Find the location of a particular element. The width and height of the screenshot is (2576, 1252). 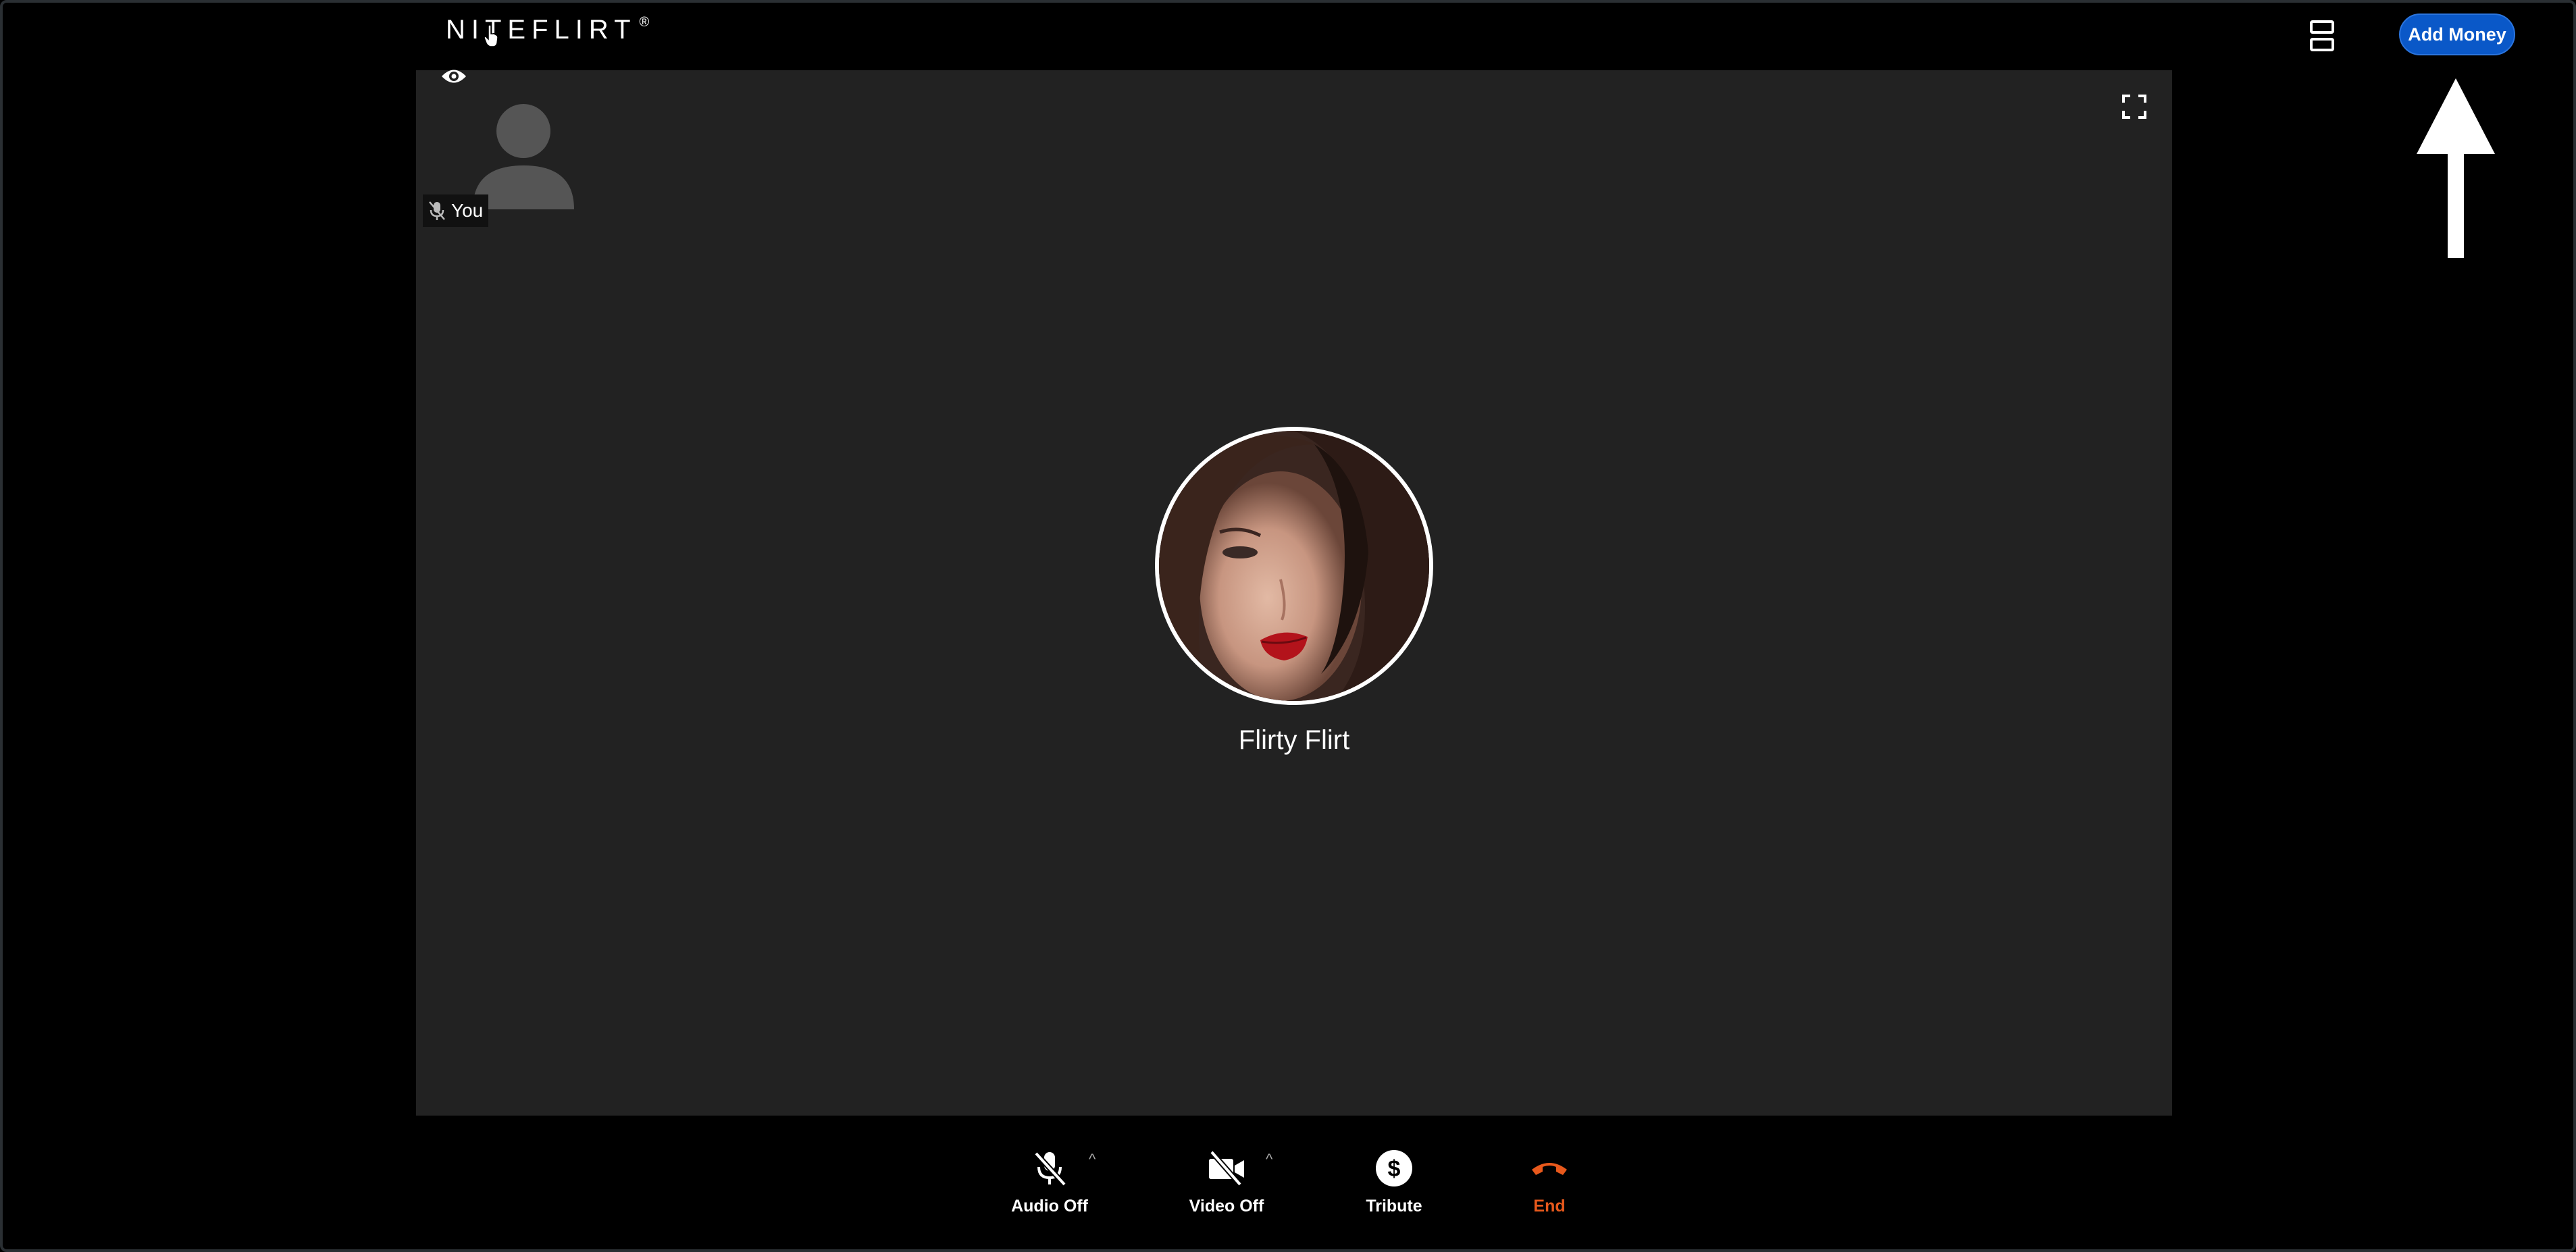

hand-cursor-icon is located at coordinates (491, 36).